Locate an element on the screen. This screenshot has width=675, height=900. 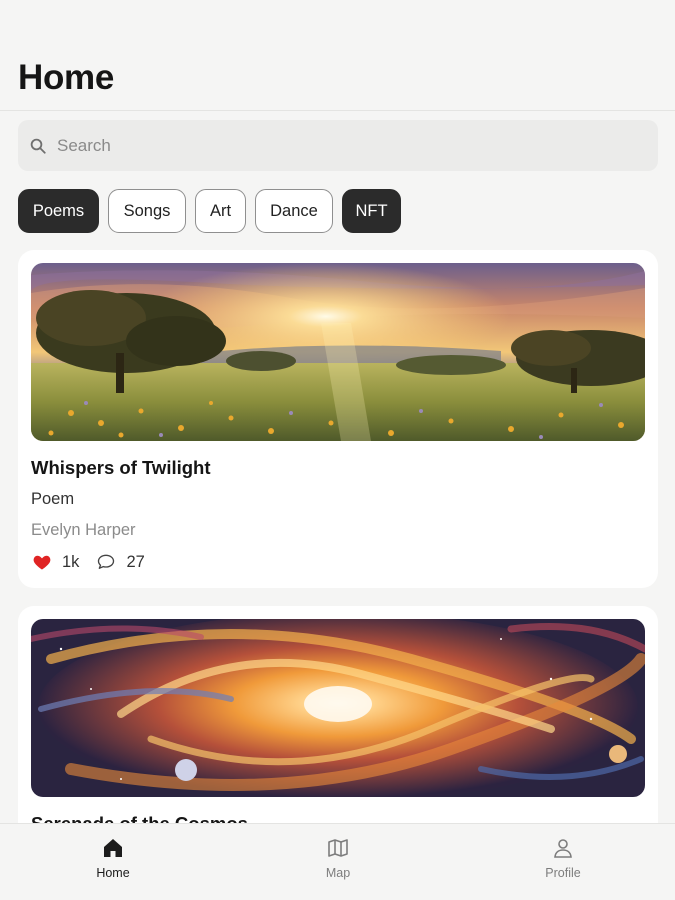
card-title: Whispers of Twilight is located at coordinates (121, 467).